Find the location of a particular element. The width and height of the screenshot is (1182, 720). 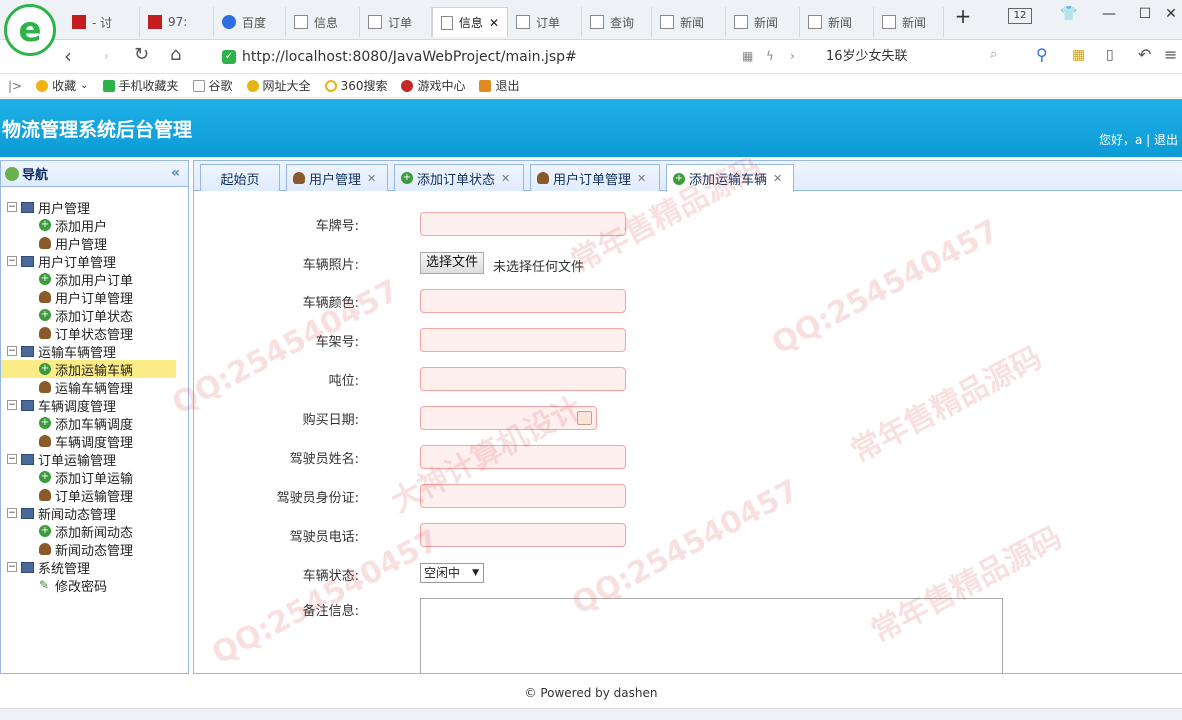

sidebar-toggle-icon: |> is located at coordinates (15, 86).